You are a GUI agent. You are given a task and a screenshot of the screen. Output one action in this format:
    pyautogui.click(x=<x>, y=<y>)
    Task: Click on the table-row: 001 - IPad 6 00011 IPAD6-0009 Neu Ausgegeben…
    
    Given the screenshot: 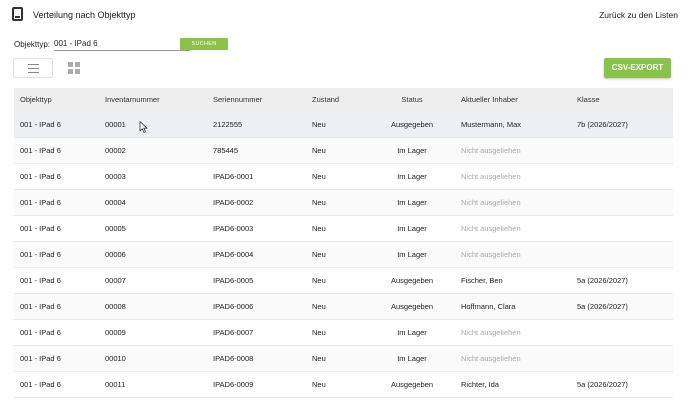 What is the action you would take?
    pyautogui.click(x=343, y=385)
    